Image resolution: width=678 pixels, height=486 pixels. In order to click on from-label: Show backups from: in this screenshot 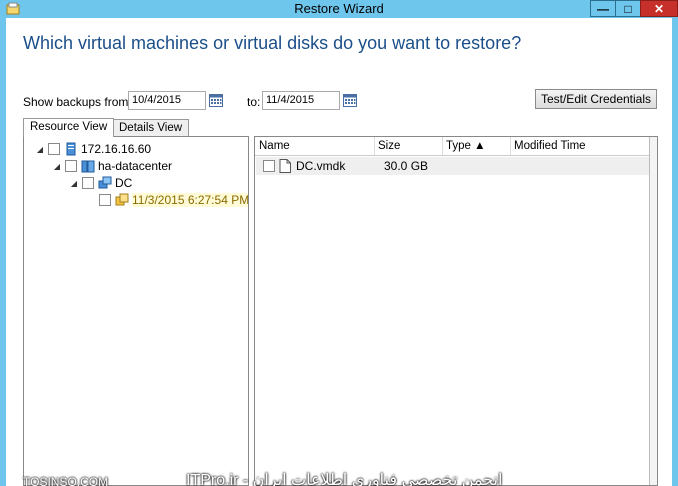, I will do `click(77, 102)`.